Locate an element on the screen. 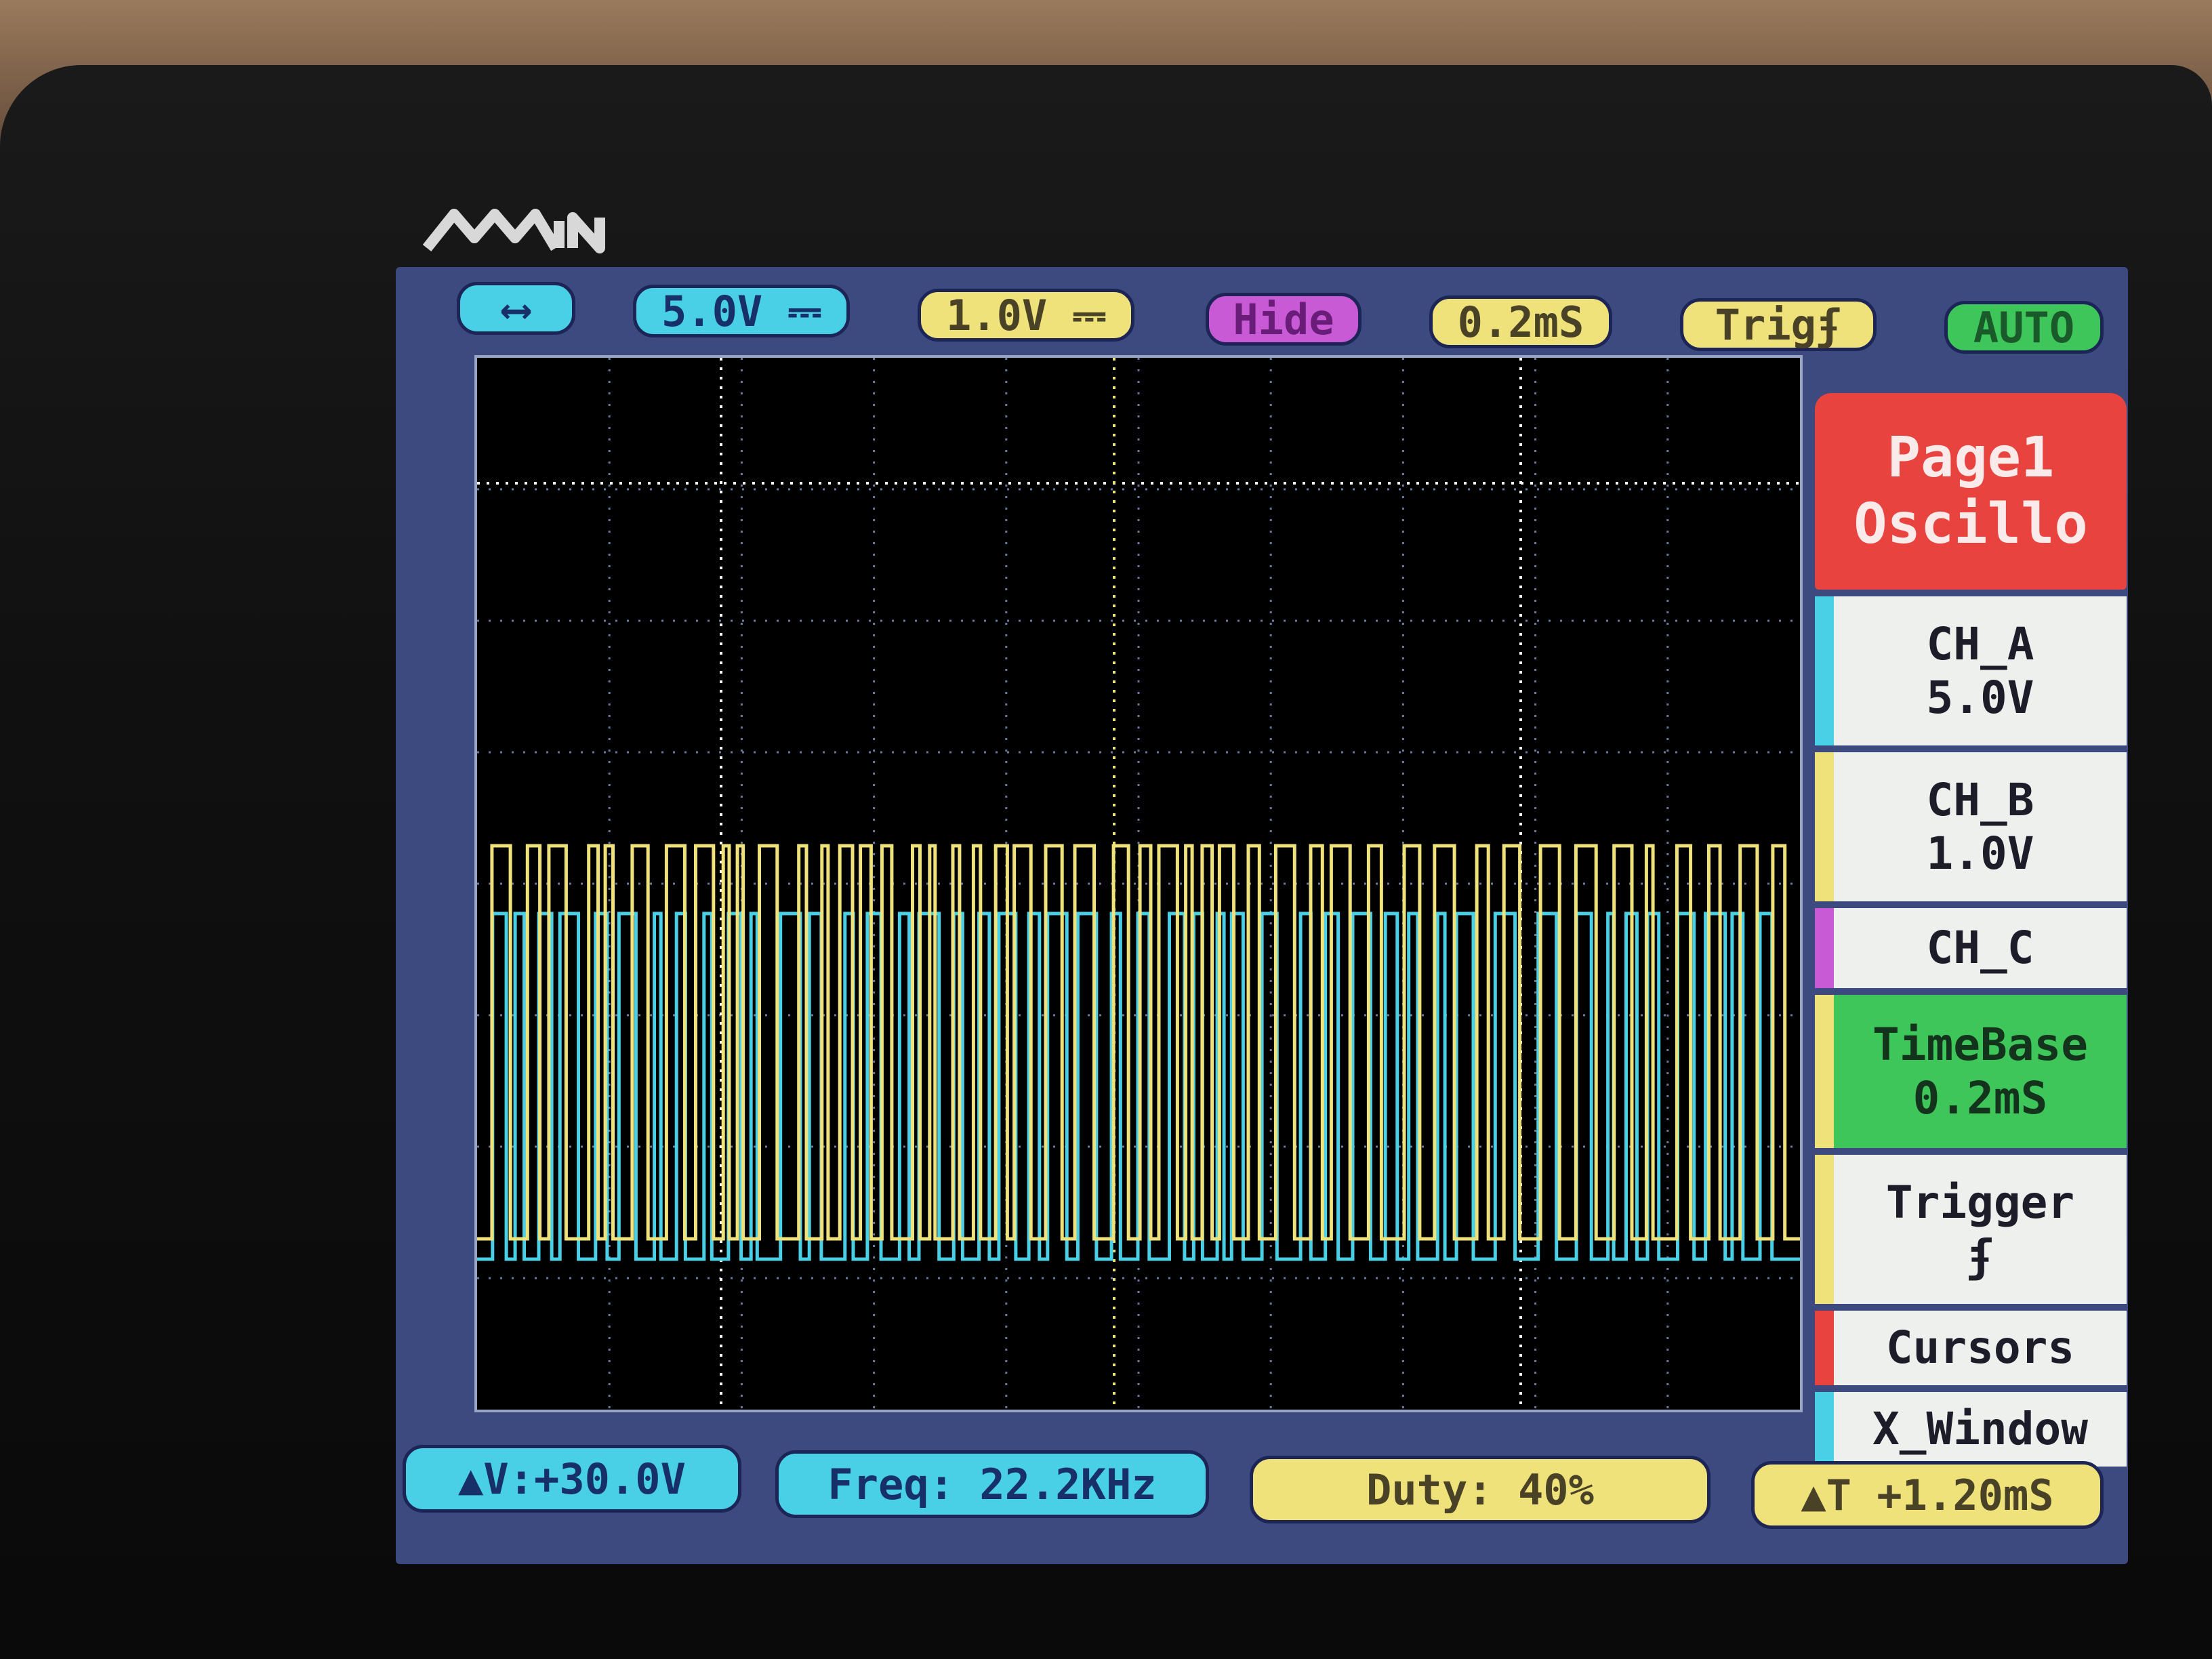  menu-ch-a: CH_A 5.0V is located at coordinates (1971, 670).